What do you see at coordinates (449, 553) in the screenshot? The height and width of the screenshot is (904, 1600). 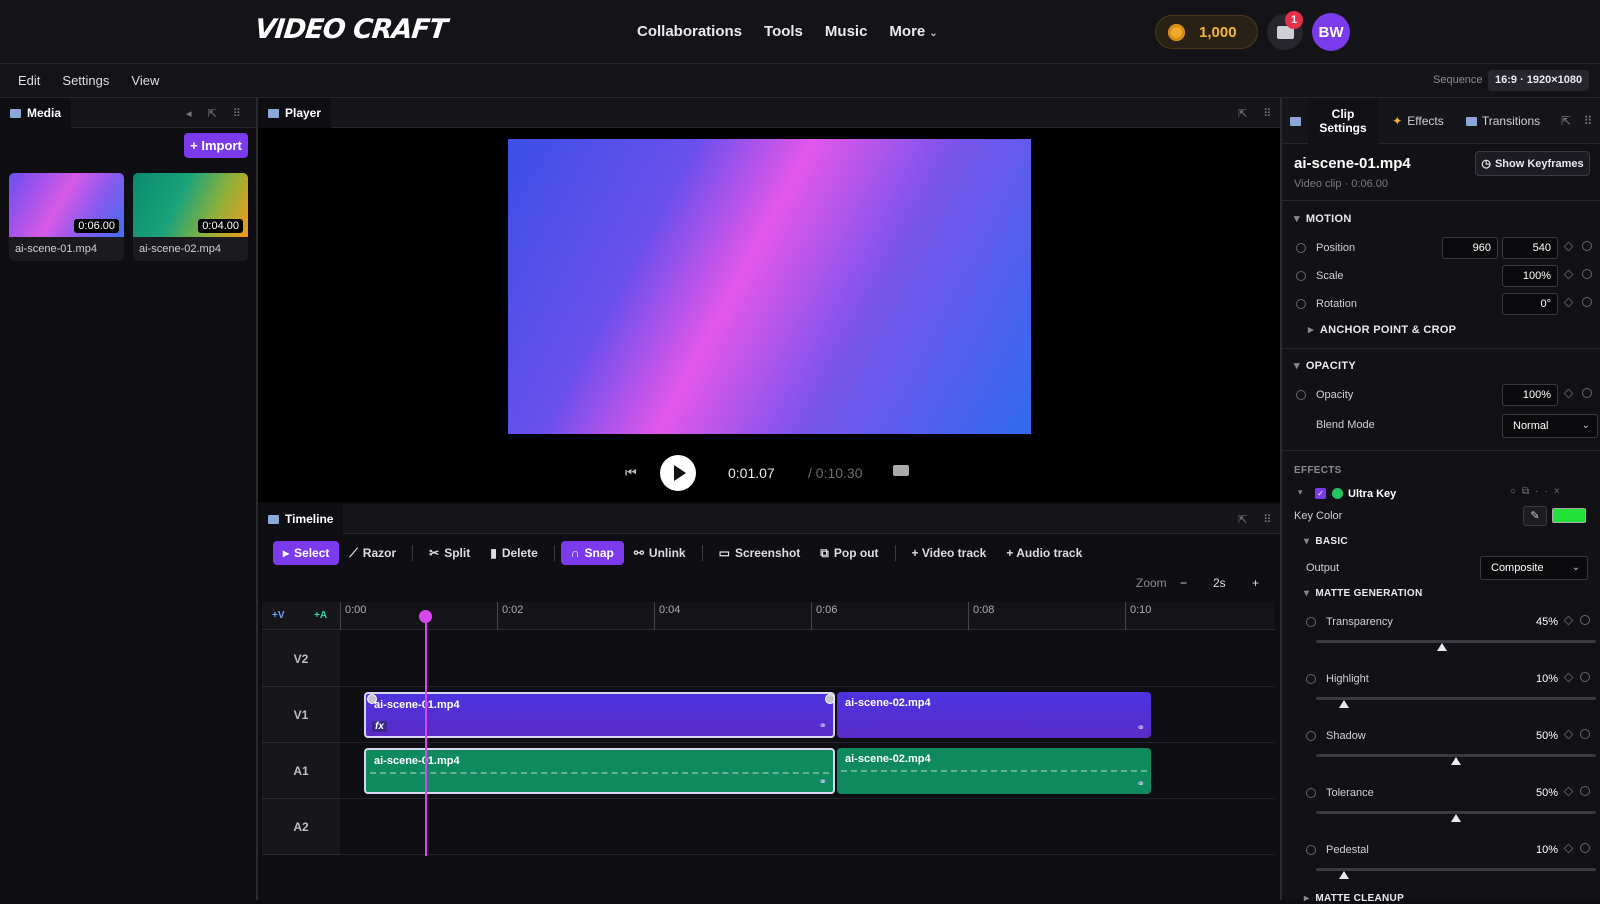 I see `split-button: ✂ Split` at bounding box center [449, 553].